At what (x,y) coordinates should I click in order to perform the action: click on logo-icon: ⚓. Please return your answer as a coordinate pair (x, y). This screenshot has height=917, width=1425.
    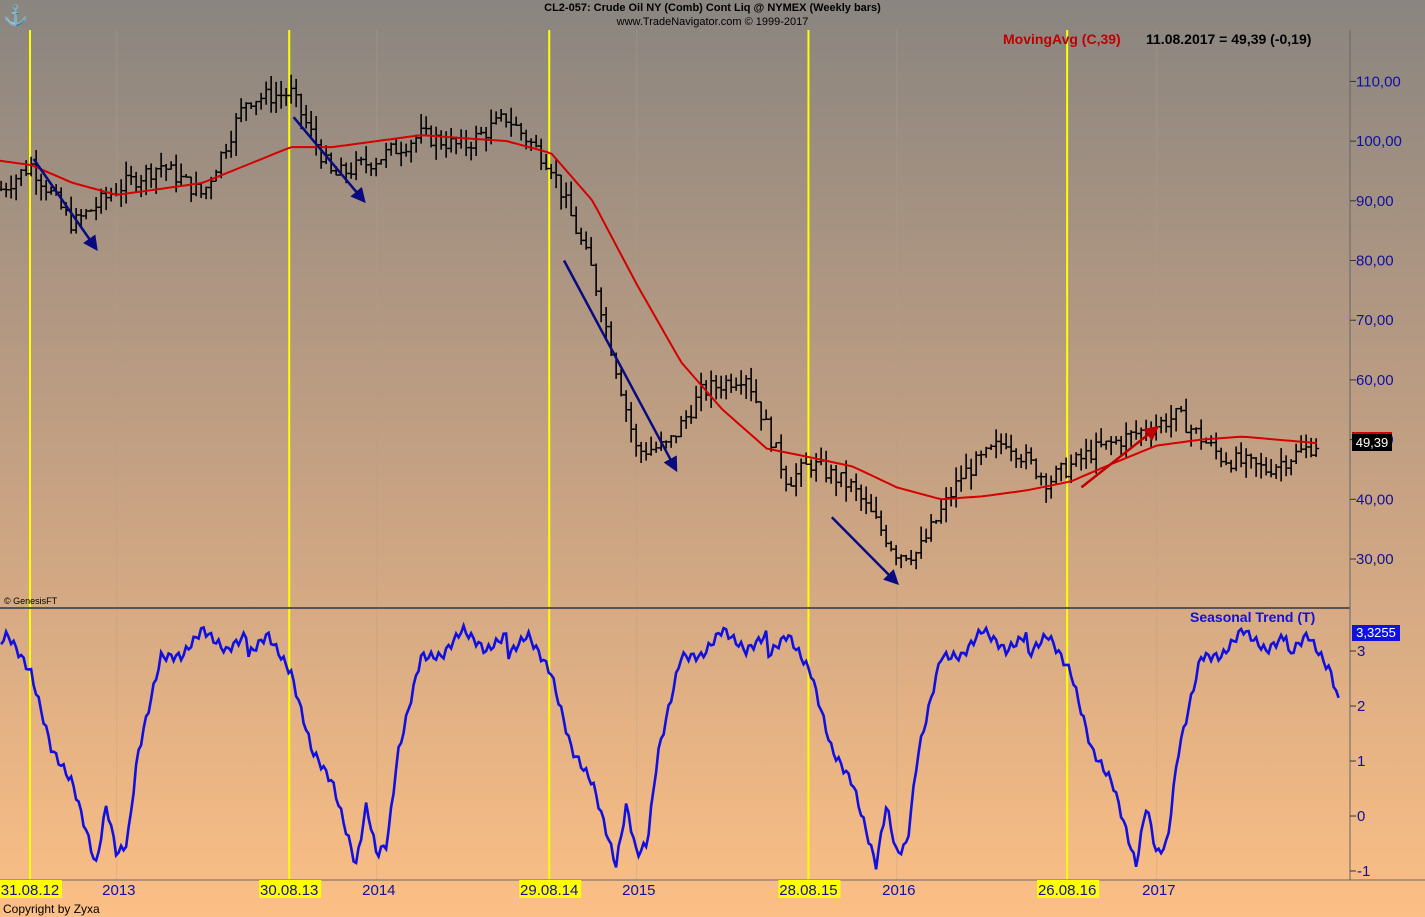
    Looking at the image, I should click on (15, 15).